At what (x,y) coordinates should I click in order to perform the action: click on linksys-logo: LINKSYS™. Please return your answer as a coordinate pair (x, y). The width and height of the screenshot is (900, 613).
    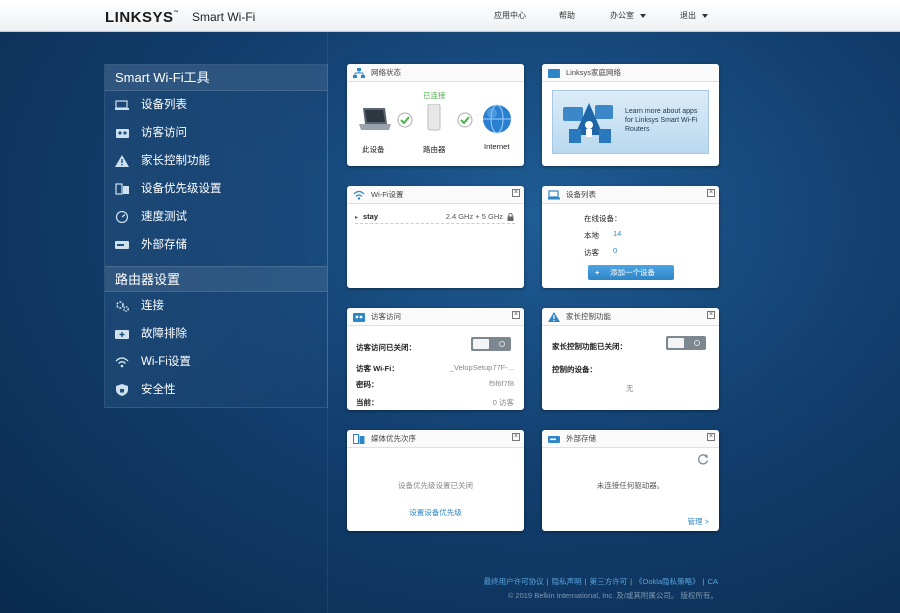
    Looking at the image, I should click on (142, 17).